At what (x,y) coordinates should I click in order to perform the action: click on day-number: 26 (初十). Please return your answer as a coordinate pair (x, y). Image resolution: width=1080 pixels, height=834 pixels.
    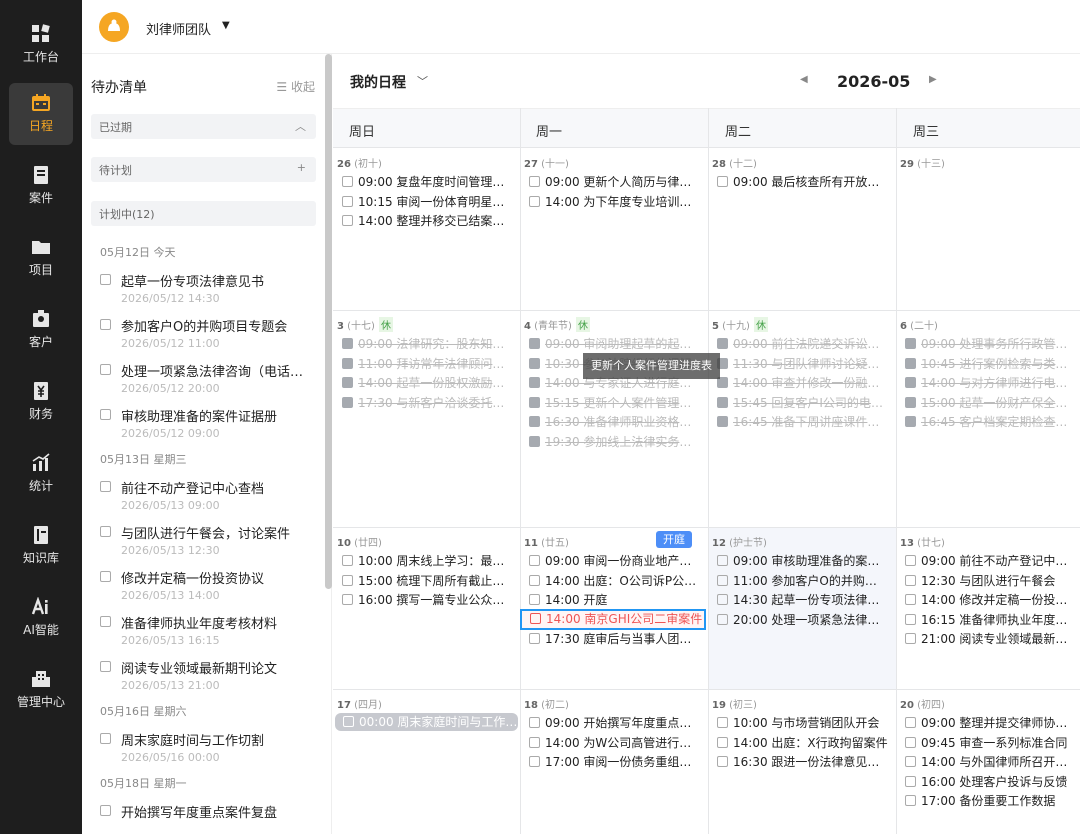
    Looking at the image, I should click on (359, 162).